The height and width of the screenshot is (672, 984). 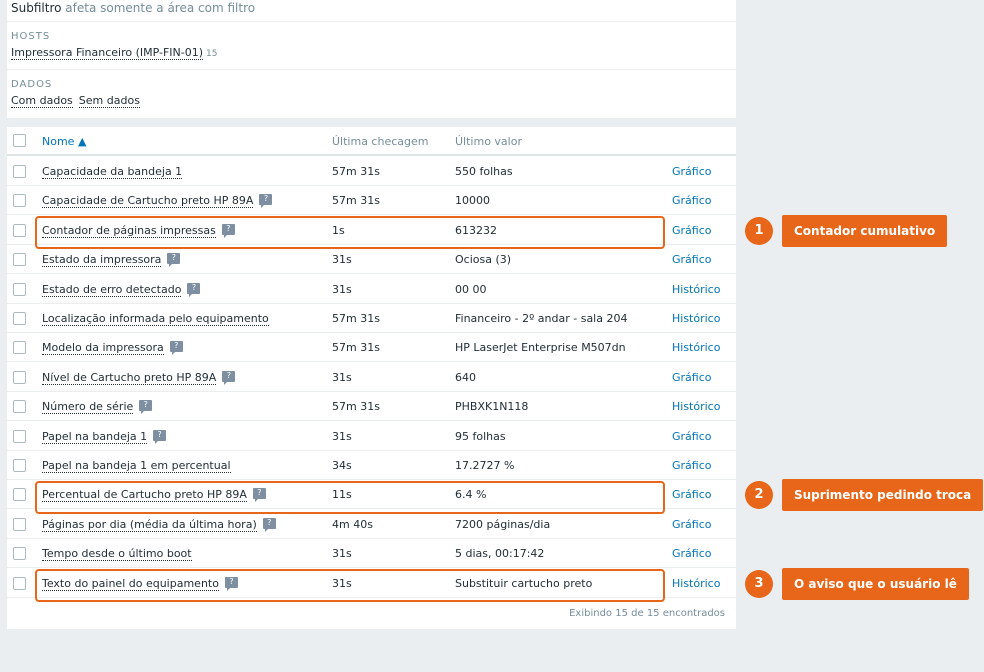 What do you see at coordinates (112, 289) in the screenshot?
I see `item-name-link: Estado de erro detectado` at bounding box center [112, 289].